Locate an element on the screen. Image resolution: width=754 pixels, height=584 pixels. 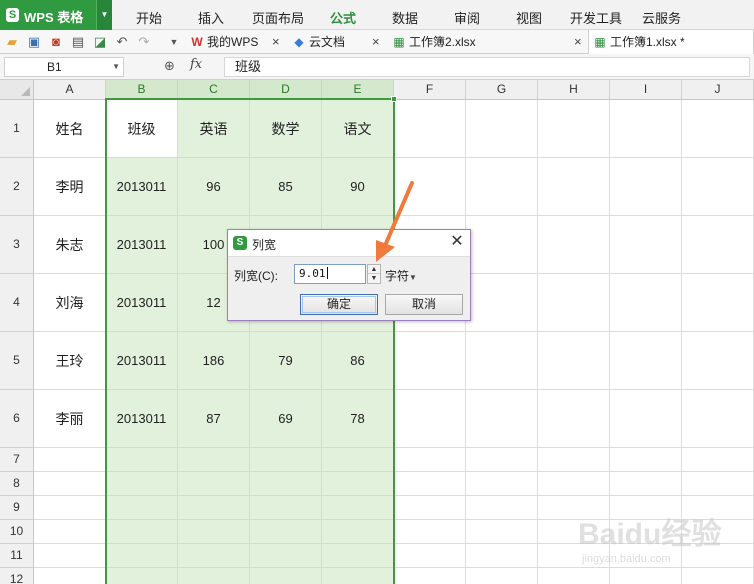
cell-i11 is located at coordinates (646, 556).